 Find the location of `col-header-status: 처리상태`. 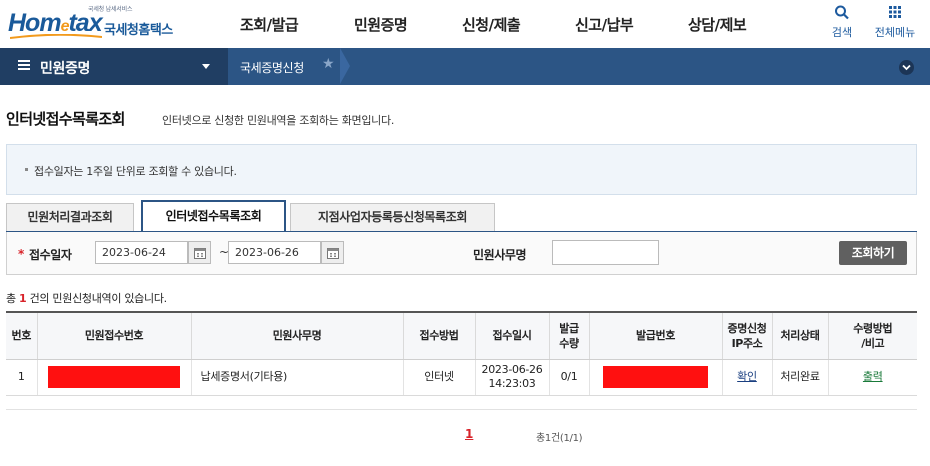

col-header-status: 처리상태 is located at coordinates (799, 335).